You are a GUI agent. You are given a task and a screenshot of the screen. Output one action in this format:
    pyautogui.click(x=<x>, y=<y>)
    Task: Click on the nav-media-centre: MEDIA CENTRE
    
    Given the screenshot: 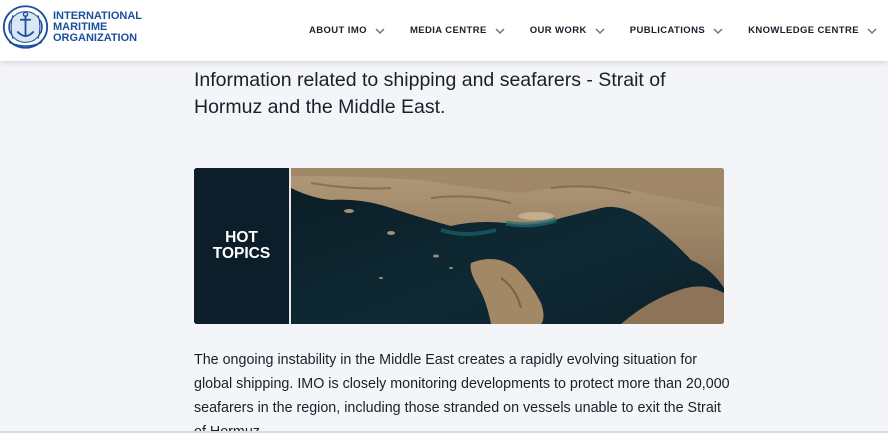 What is the action you would take?
    pyautogui.click(x=458, y=30)
    